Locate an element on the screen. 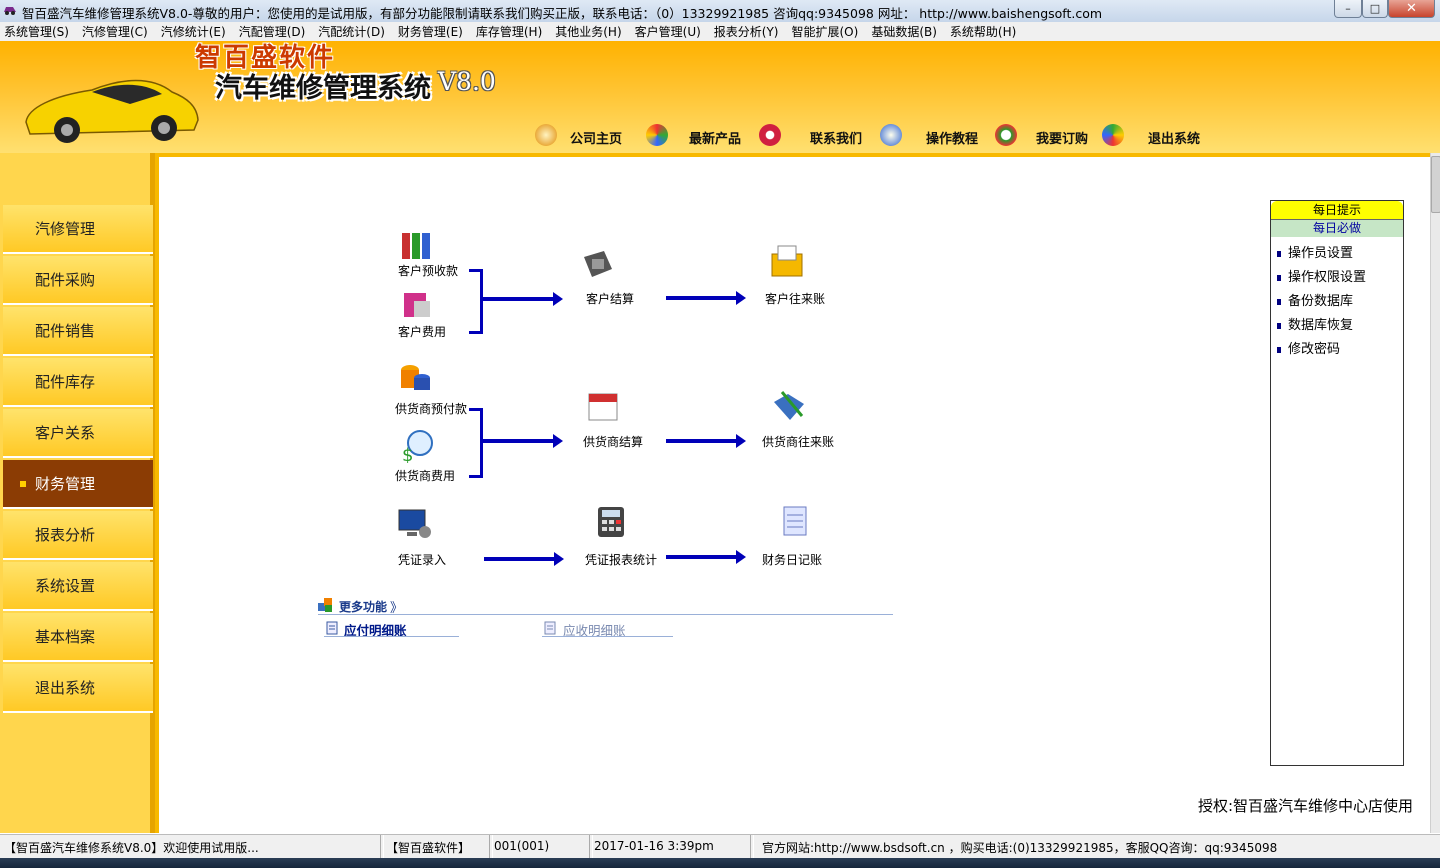 The width and height of the screenshot is (1440, 868). sidebar-item-parts-sales: 配件销售 is located at coordinates (78, 331).